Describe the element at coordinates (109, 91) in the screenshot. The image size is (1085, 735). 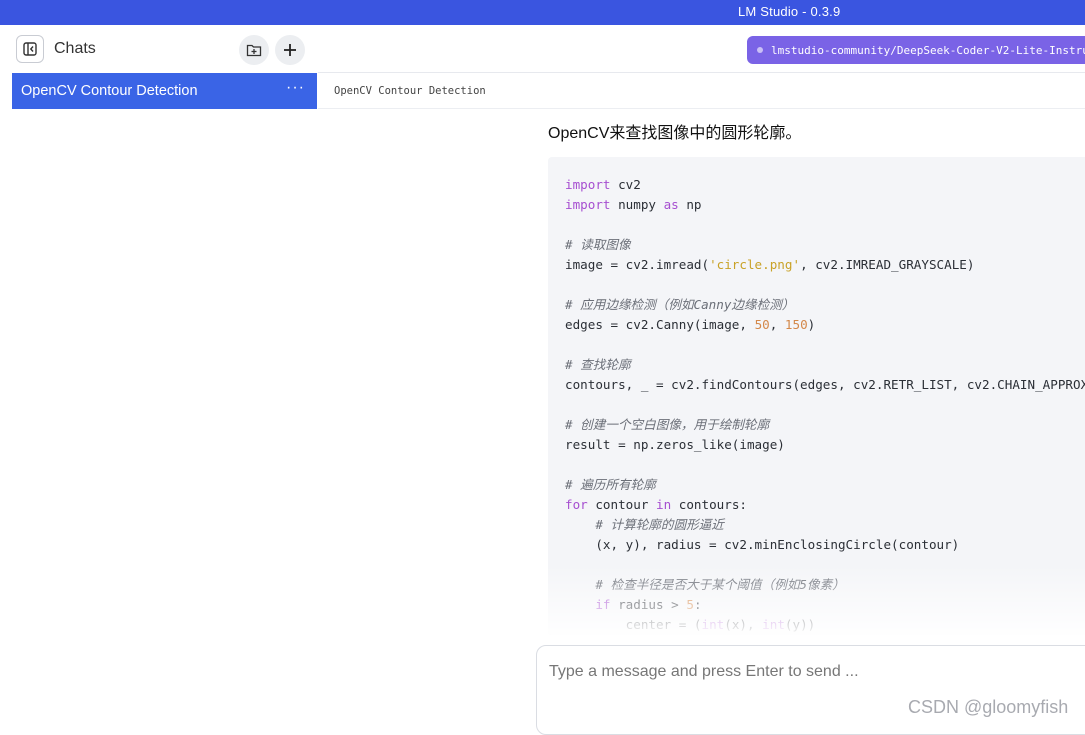
I see `chat-item-label: OpenCV Contour Detection` at that location.